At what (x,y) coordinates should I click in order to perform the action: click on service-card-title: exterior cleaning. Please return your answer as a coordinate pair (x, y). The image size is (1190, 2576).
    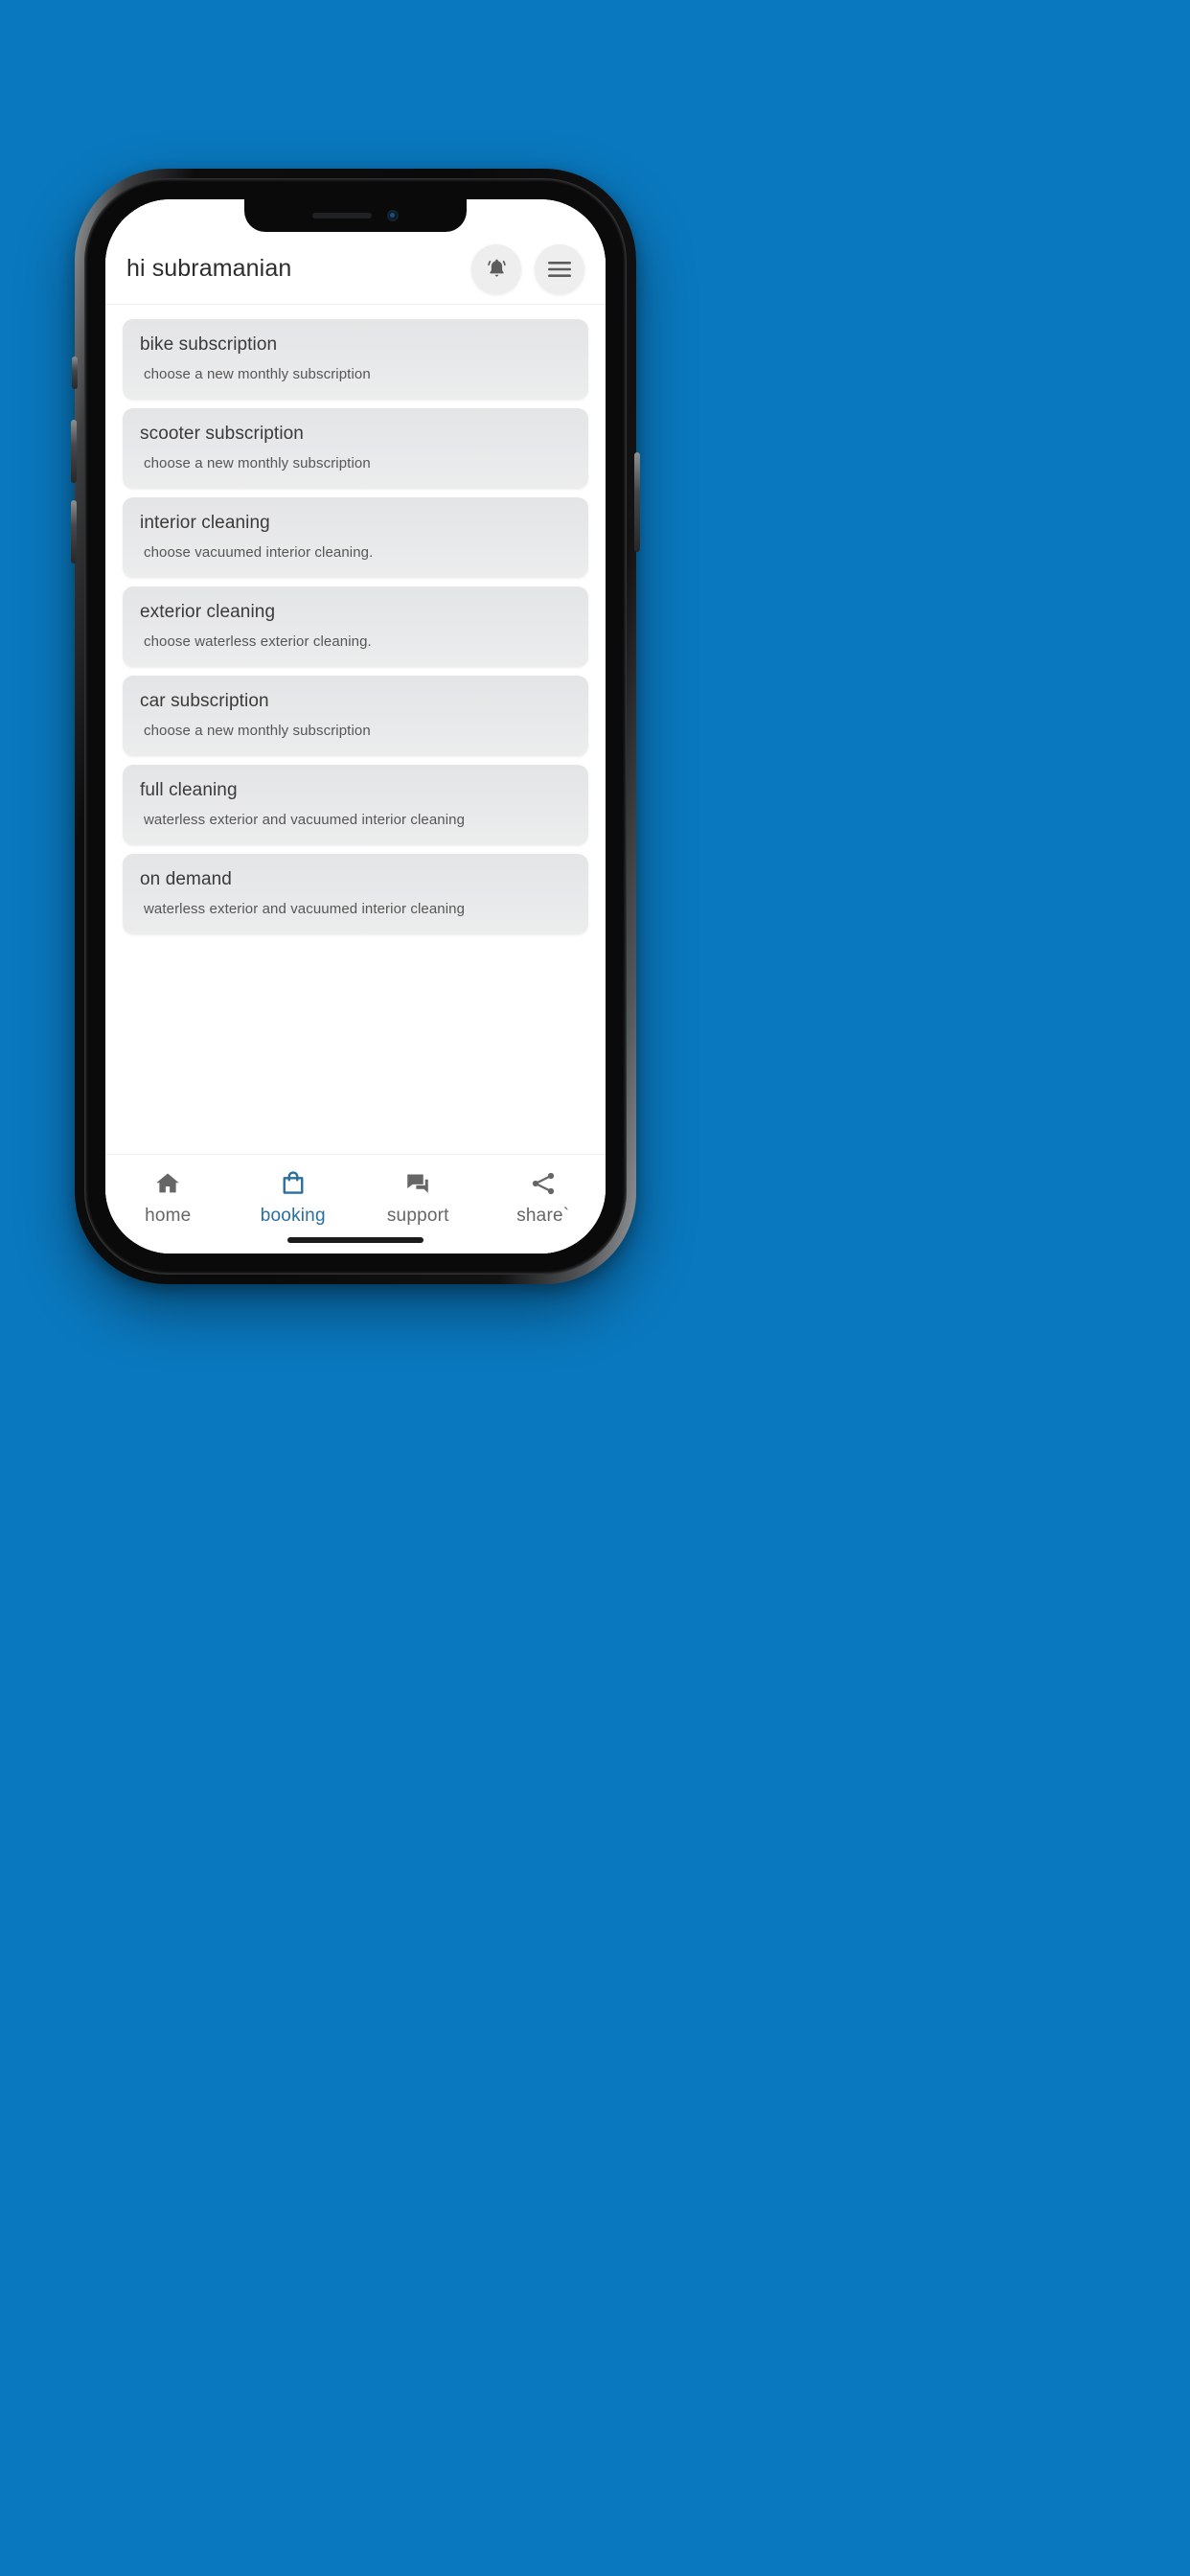
    Looking at the image, I should click on (208, 612).